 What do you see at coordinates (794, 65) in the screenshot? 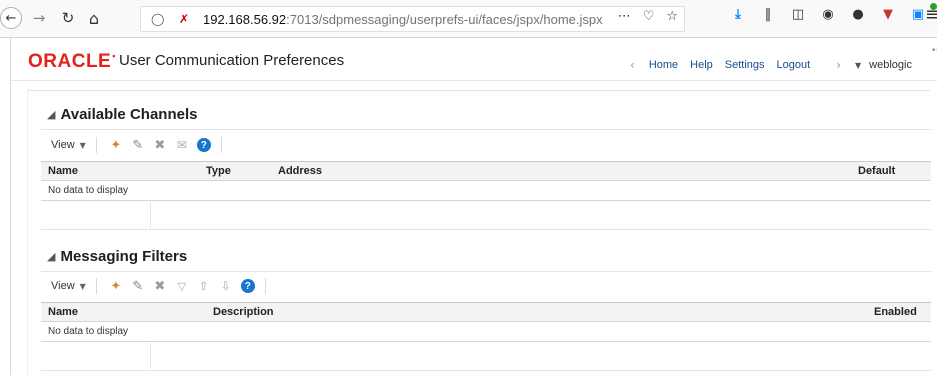
I see `logout-link: Logout` at bounding box center [794, 65].